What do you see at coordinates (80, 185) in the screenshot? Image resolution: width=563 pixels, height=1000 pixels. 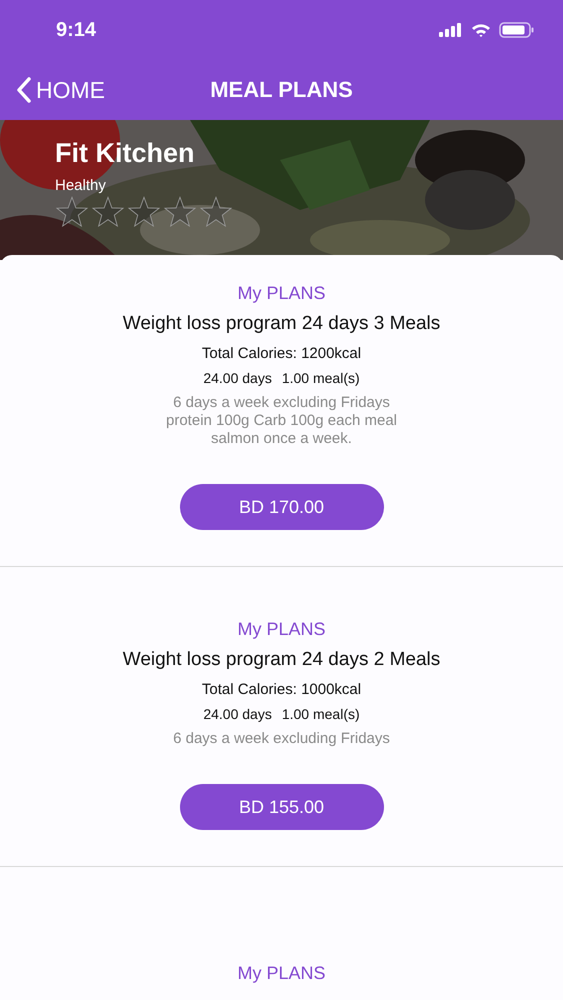 I see `restaurant-category: Healthy` at bounding box center [80, 185].